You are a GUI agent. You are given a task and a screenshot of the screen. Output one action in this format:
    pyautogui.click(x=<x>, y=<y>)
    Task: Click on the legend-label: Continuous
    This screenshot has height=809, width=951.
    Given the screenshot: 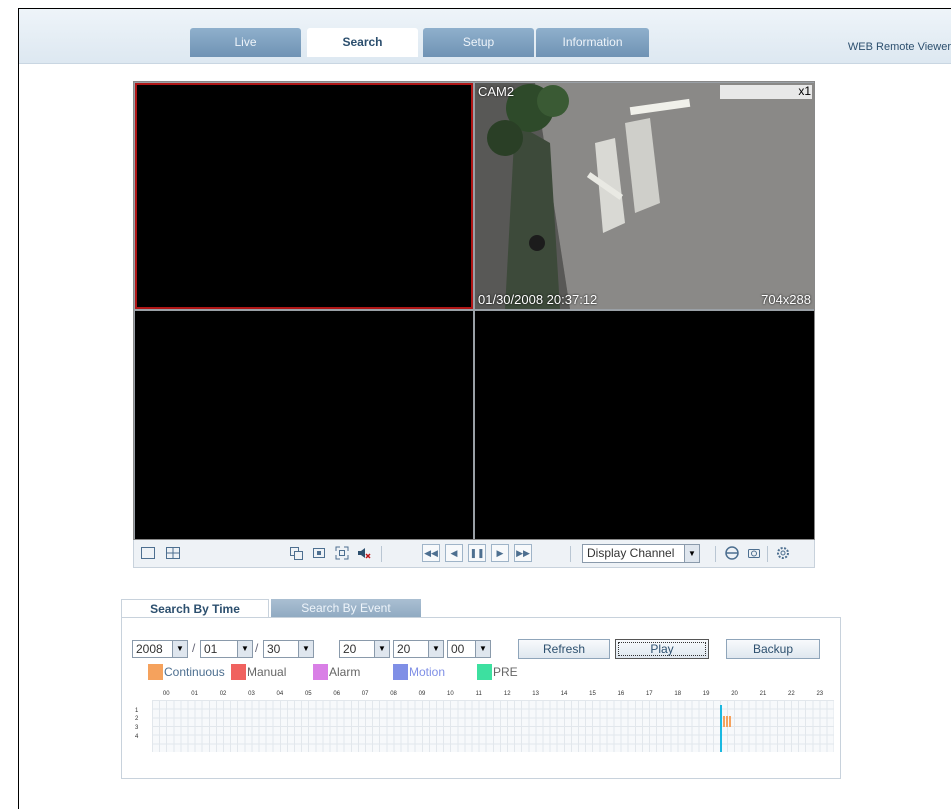 What is the action you would take?
    pyautogui.click(x=194, y=672)
    